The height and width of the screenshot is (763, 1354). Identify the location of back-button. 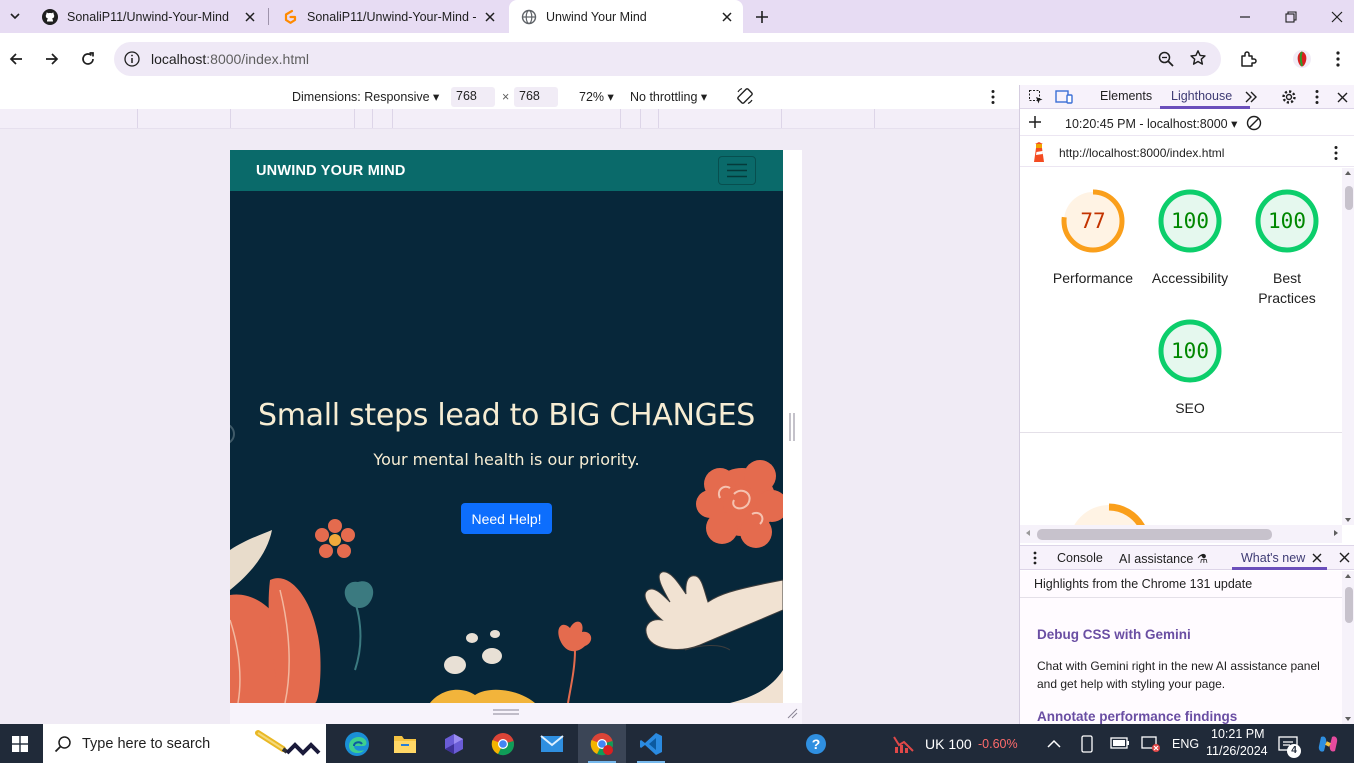
(16, 59).